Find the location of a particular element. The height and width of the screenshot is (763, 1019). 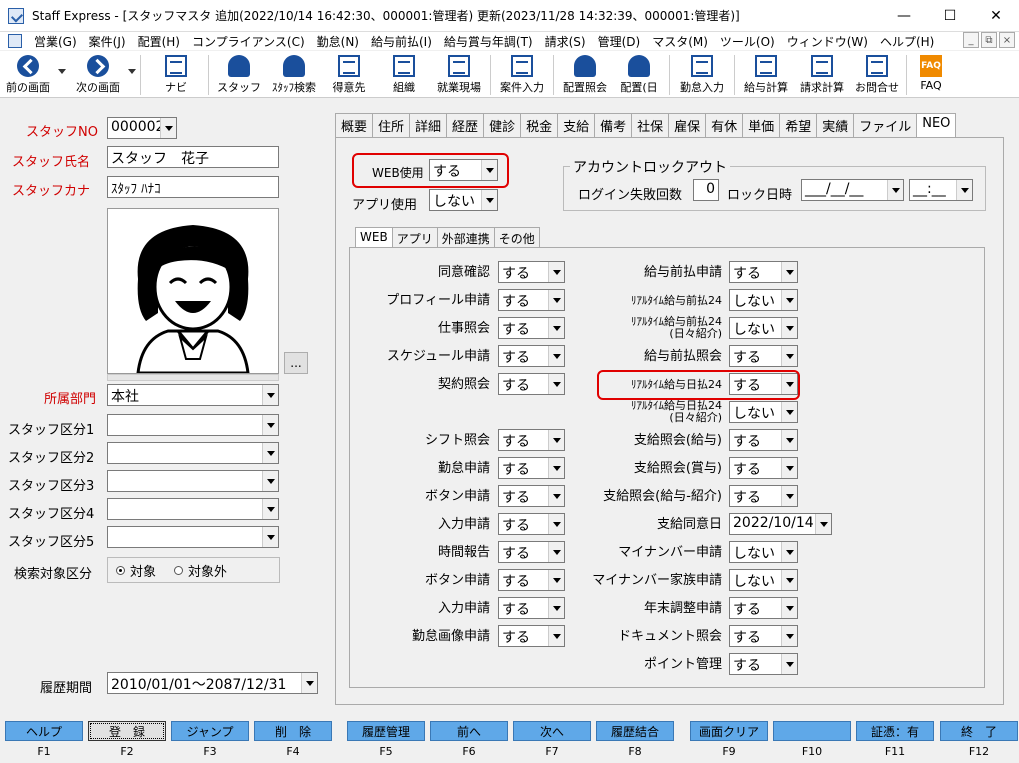

web-use-select: する is located at coordinates (463, 170).